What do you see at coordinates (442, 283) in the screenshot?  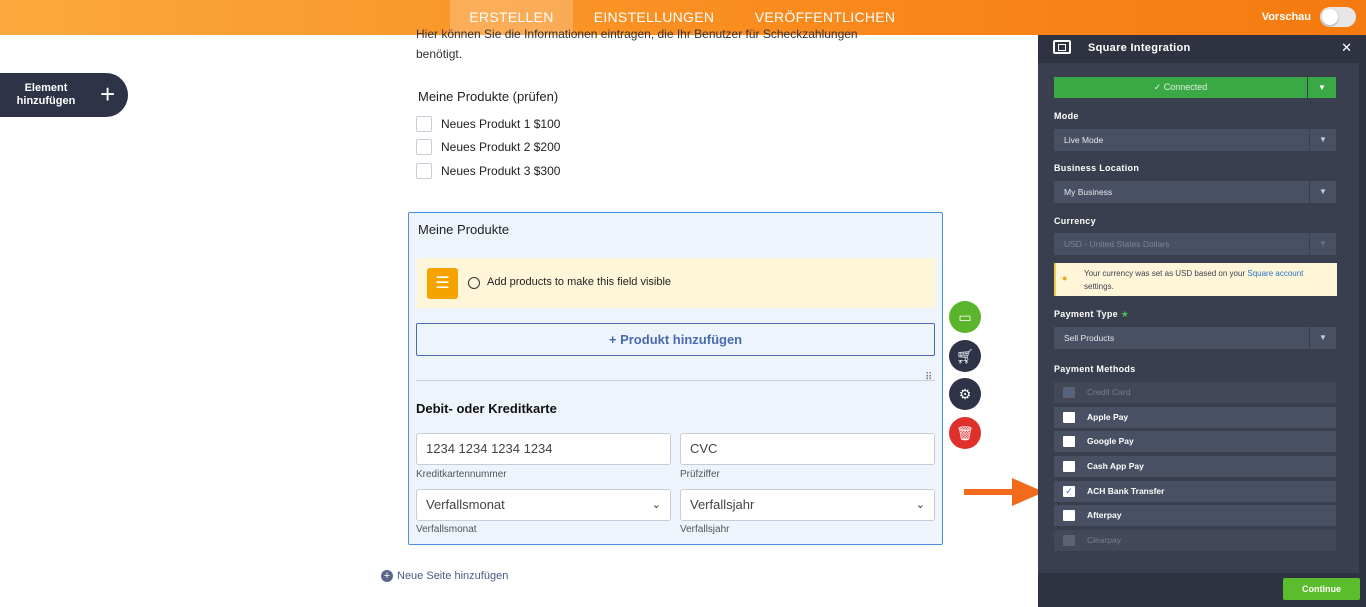 I see `list-icon: ☰` at bounding box center [442, 283].